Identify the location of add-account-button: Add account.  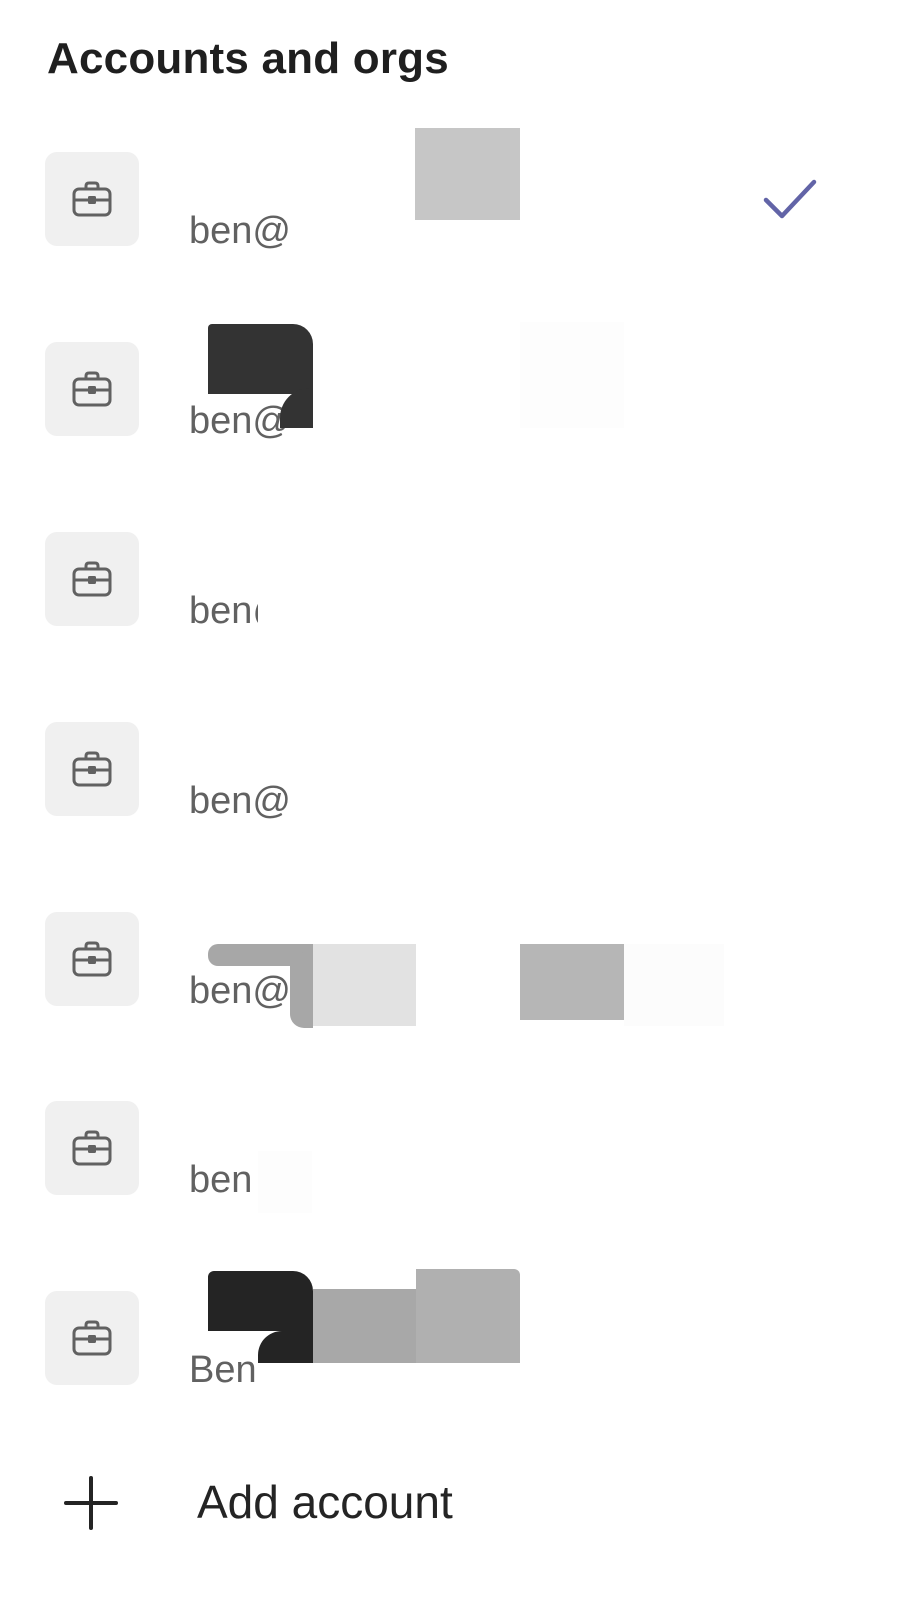
(451, 1508).